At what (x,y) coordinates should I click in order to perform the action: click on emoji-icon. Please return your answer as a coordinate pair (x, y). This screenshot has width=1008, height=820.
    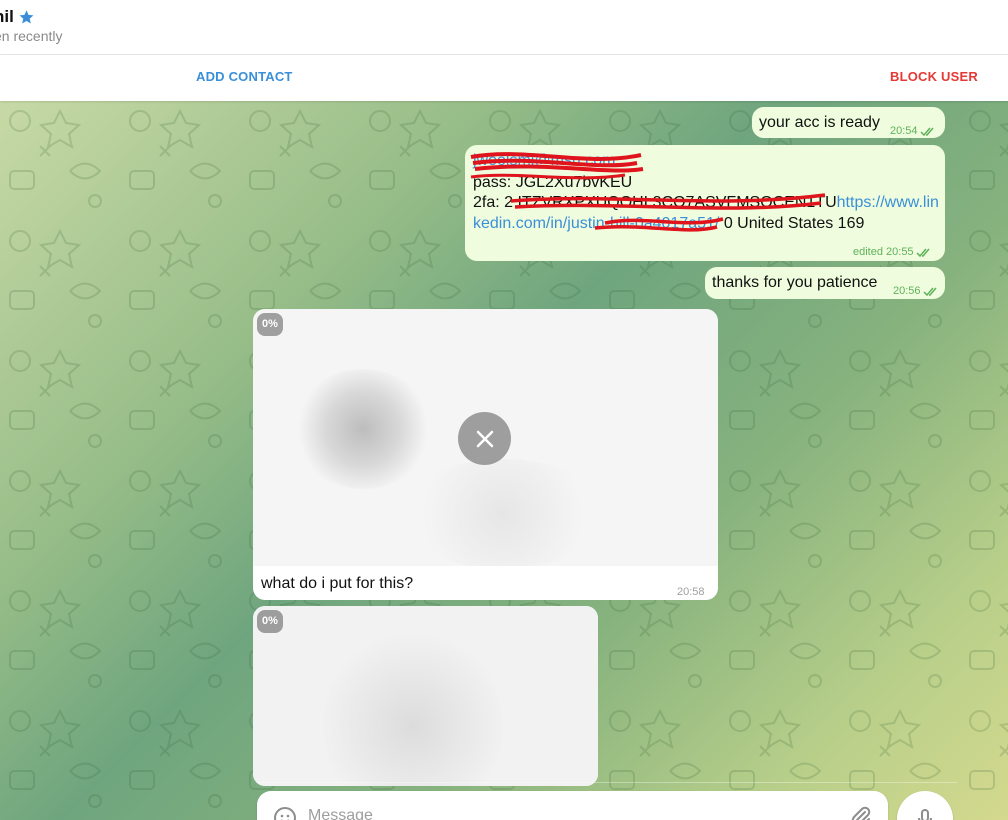
    Looking at the image, I should click on (285, 813).